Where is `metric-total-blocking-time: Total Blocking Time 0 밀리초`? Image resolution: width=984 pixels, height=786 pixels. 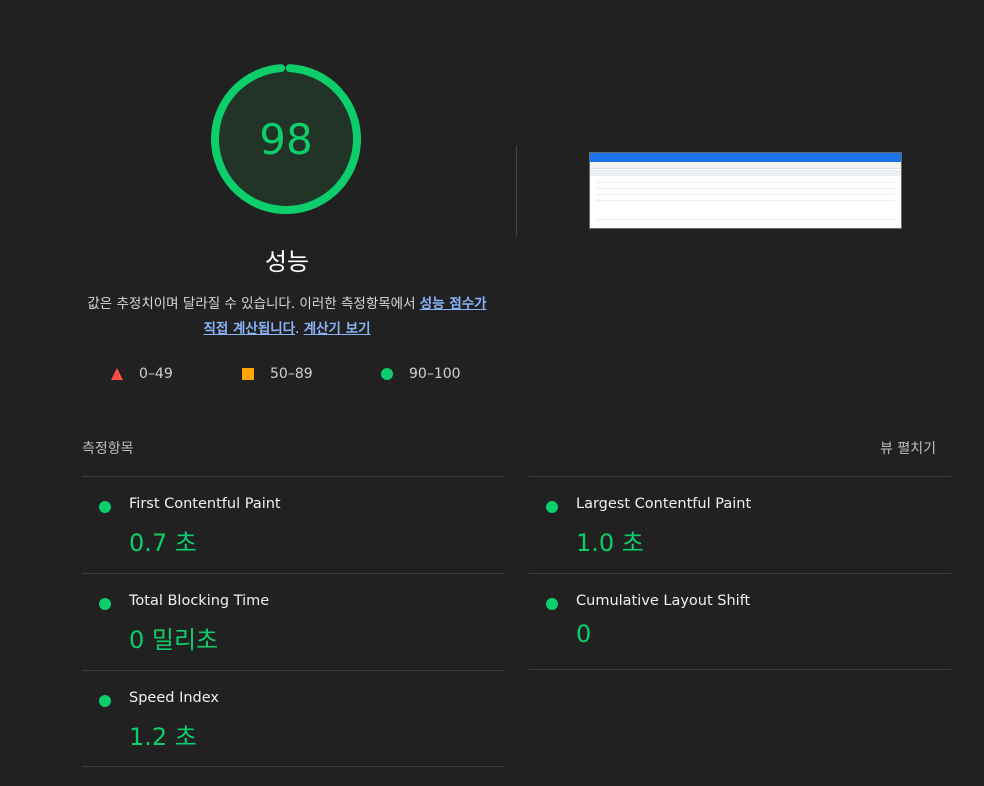
metric-total-blocking-time: Total Blocking Time 0 밀리초 is located at coordinates (293, 621).